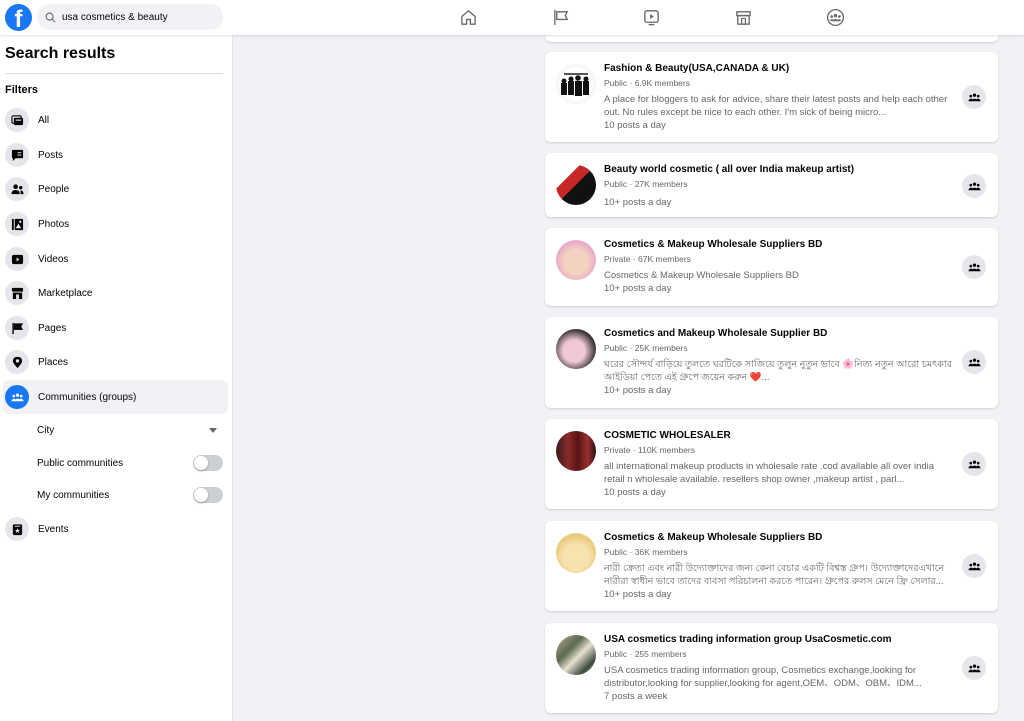 The image size is (1024, 721). I want to click on filters-heading: Filters, so click(22, 90).